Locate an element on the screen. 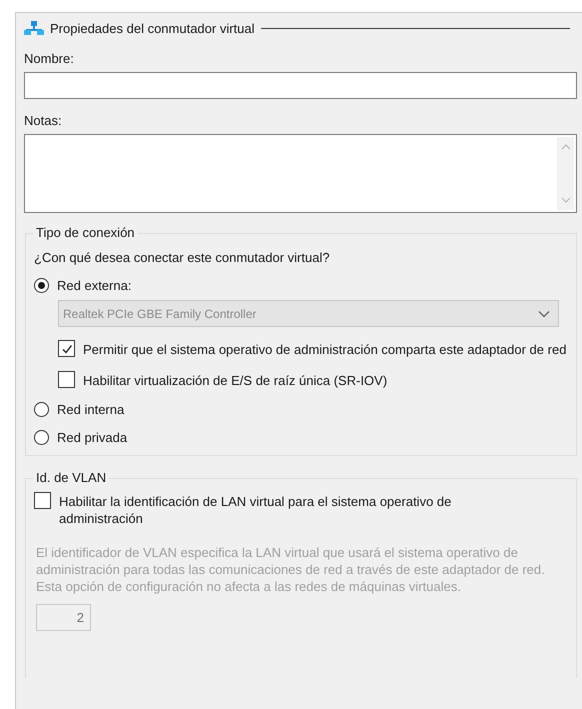 This screenshot has width=582, height=709. notes-field is located at coordinates (300, 173).